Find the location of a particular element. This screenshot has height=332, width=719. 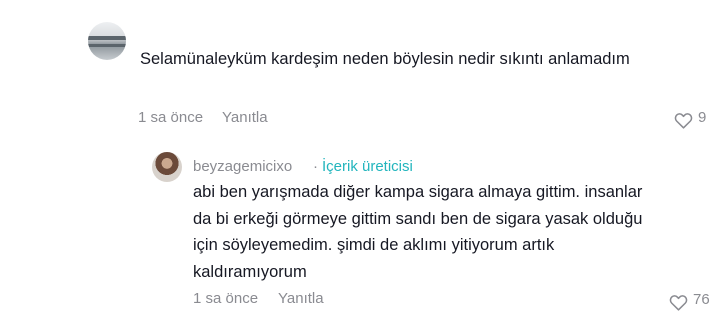

commenter-avatar is located at coordinates (107, 41).